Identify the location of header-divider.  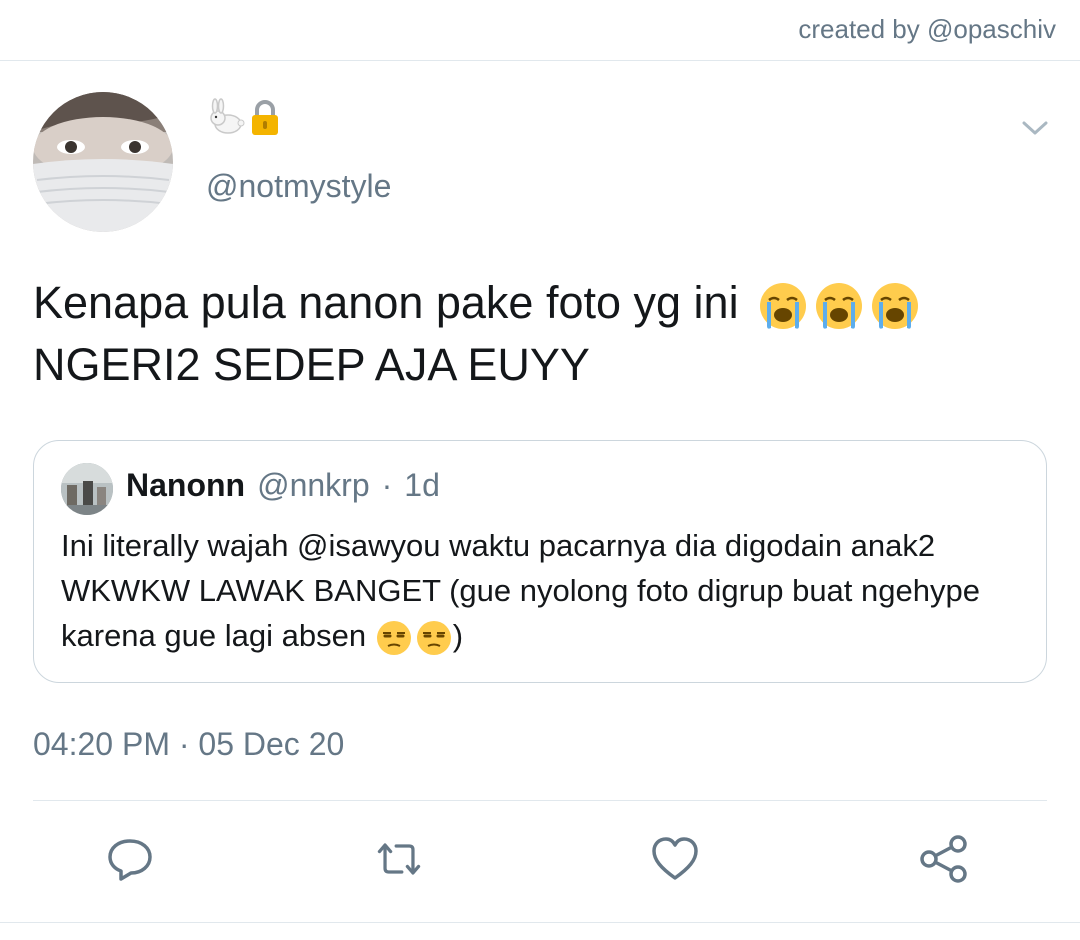
(540, 60).